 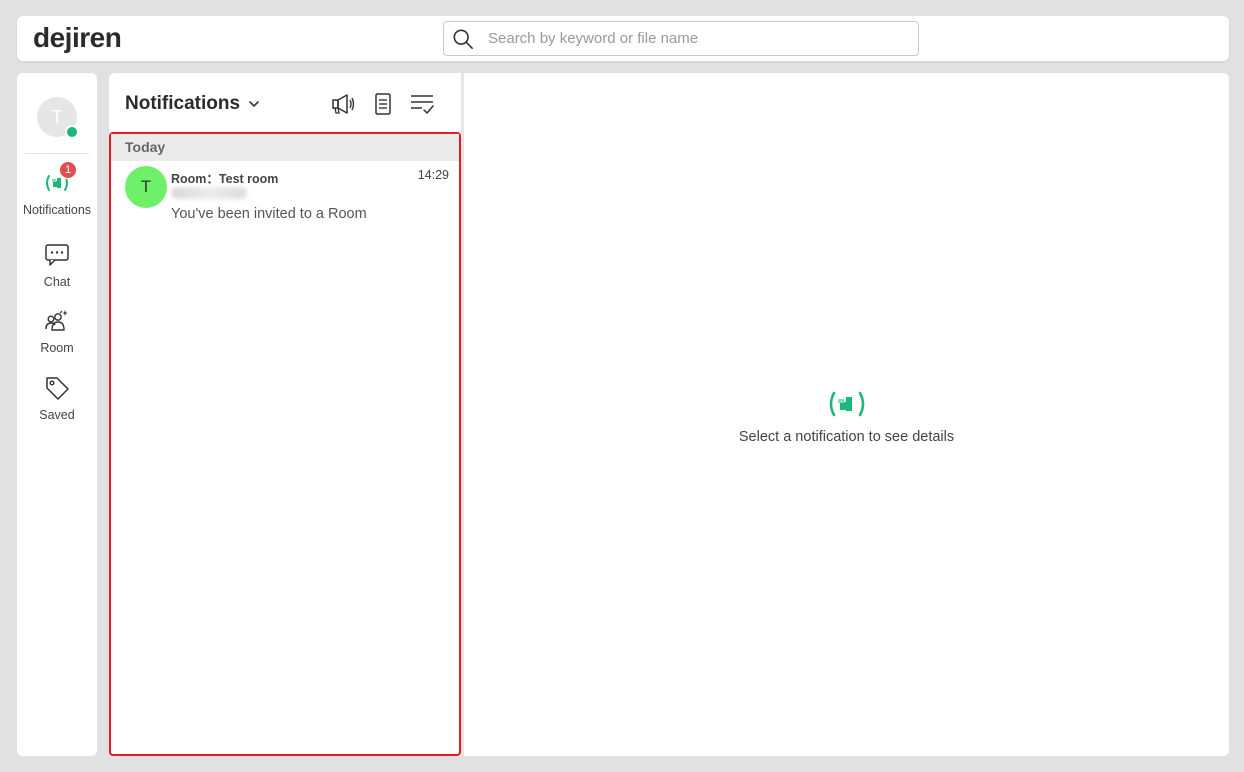 What do you see at coordinates (77, 38) in the screenshot?
I see `app-logo: dejiren` at bounding box center [77, 38].